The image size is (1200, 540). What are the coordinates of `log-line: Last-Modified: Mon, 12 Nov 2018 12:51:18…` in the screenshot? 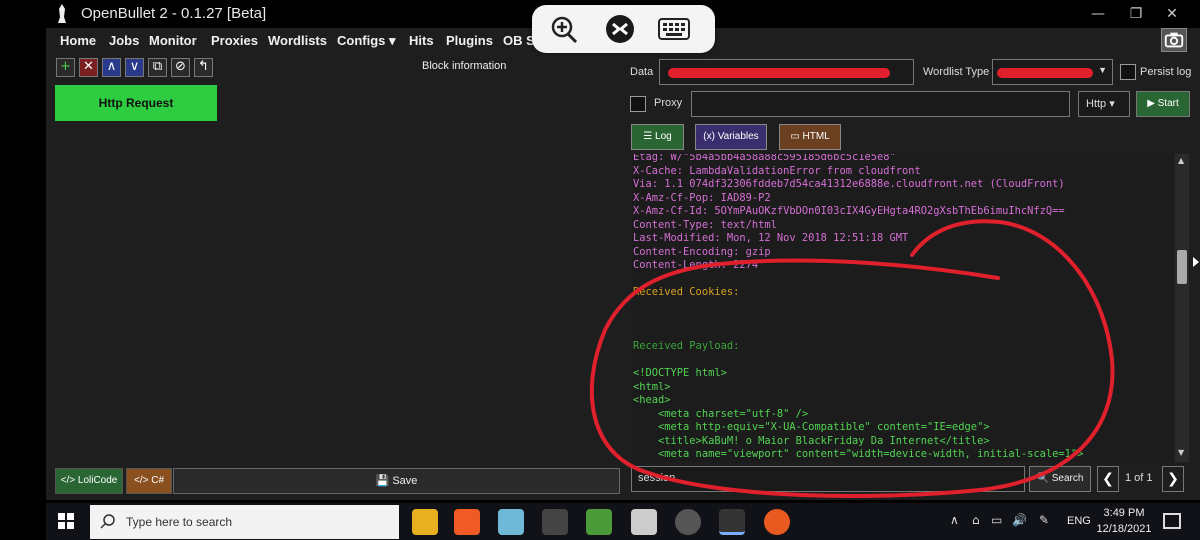 It's located at (771, 238).